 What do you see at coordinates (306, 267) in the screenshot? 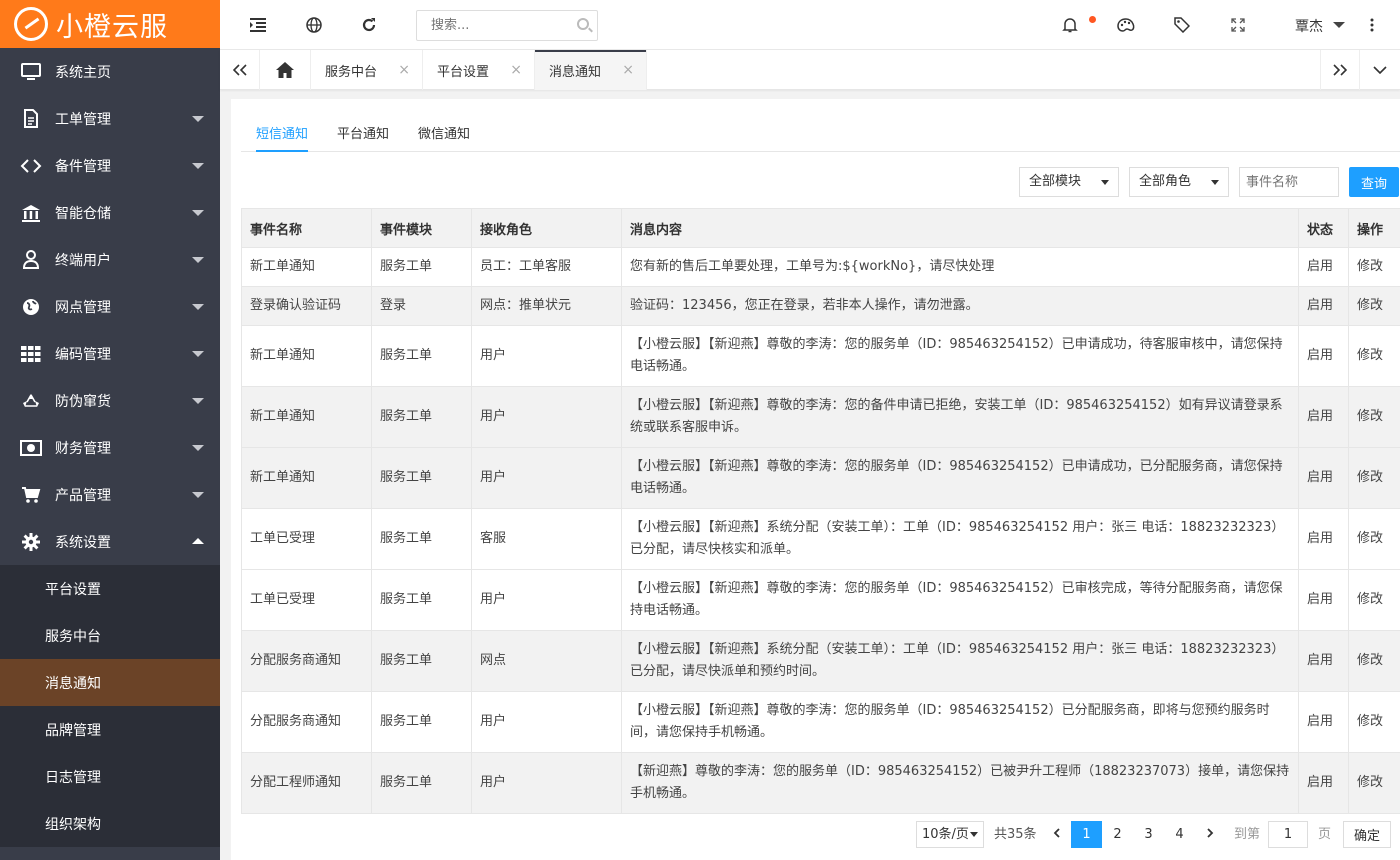
I see `event-name-cell: 新工单通知` at bounding box center [306, 267].